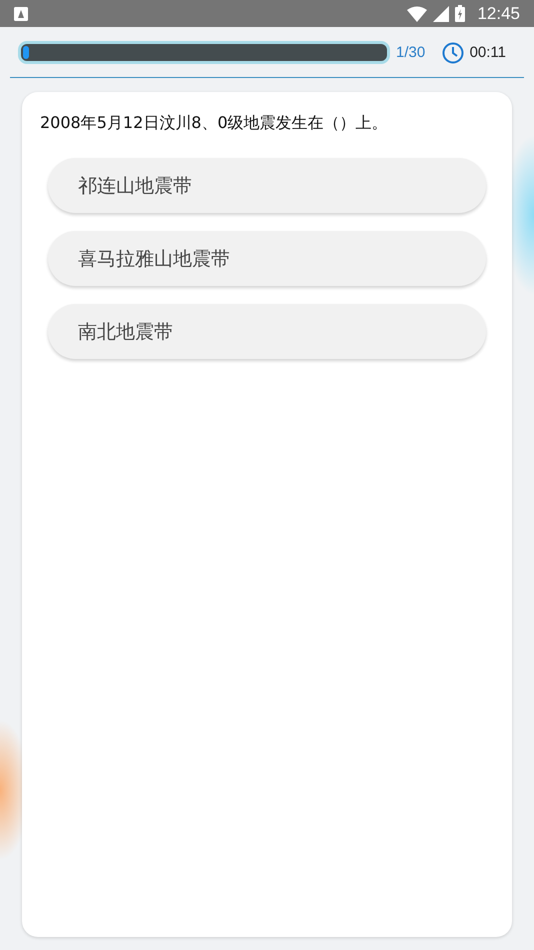 Image resolution: width=534 pixels, height=950 pixels. Describe the element at coordinates (21, 13) in the screenshot. I see `notification-icon` at that location.